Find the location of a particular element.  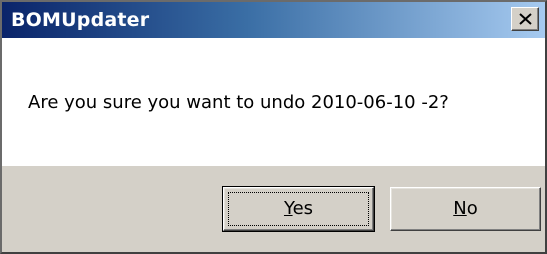

yes-button: Yes is located at coordinates (298, 209).